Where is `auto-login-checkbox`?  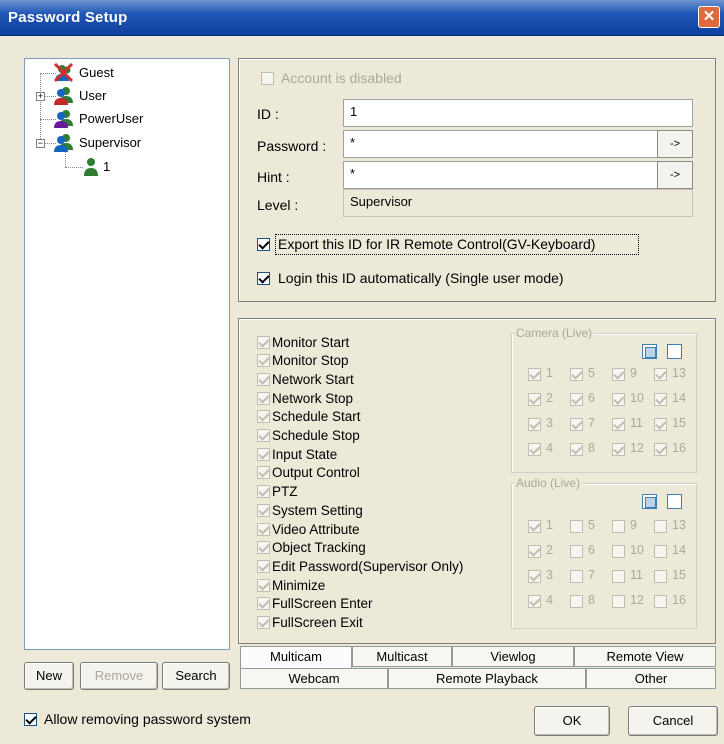
auto-login-checkbox is located at coordinates (263, 278).